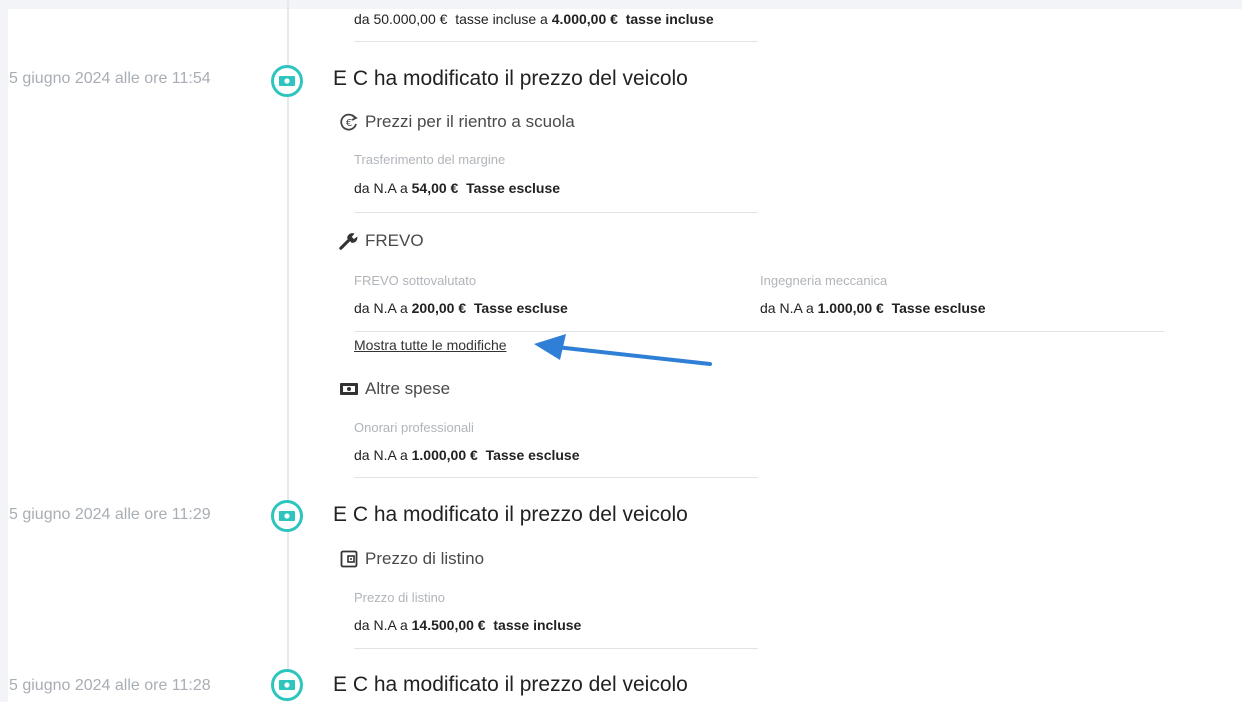 This screenshot has width=1242, height=702. I want to click on section-title: € Prezzi per il rientro a scuola, so click(457, 122).